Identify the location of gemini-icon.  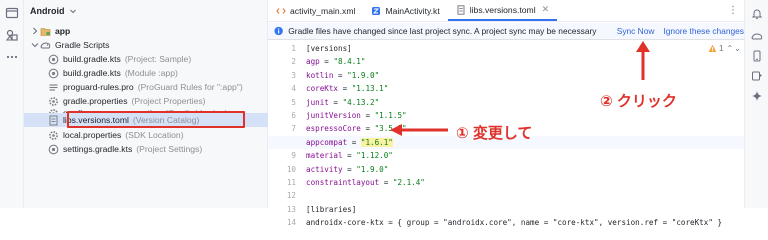
(757, 96).